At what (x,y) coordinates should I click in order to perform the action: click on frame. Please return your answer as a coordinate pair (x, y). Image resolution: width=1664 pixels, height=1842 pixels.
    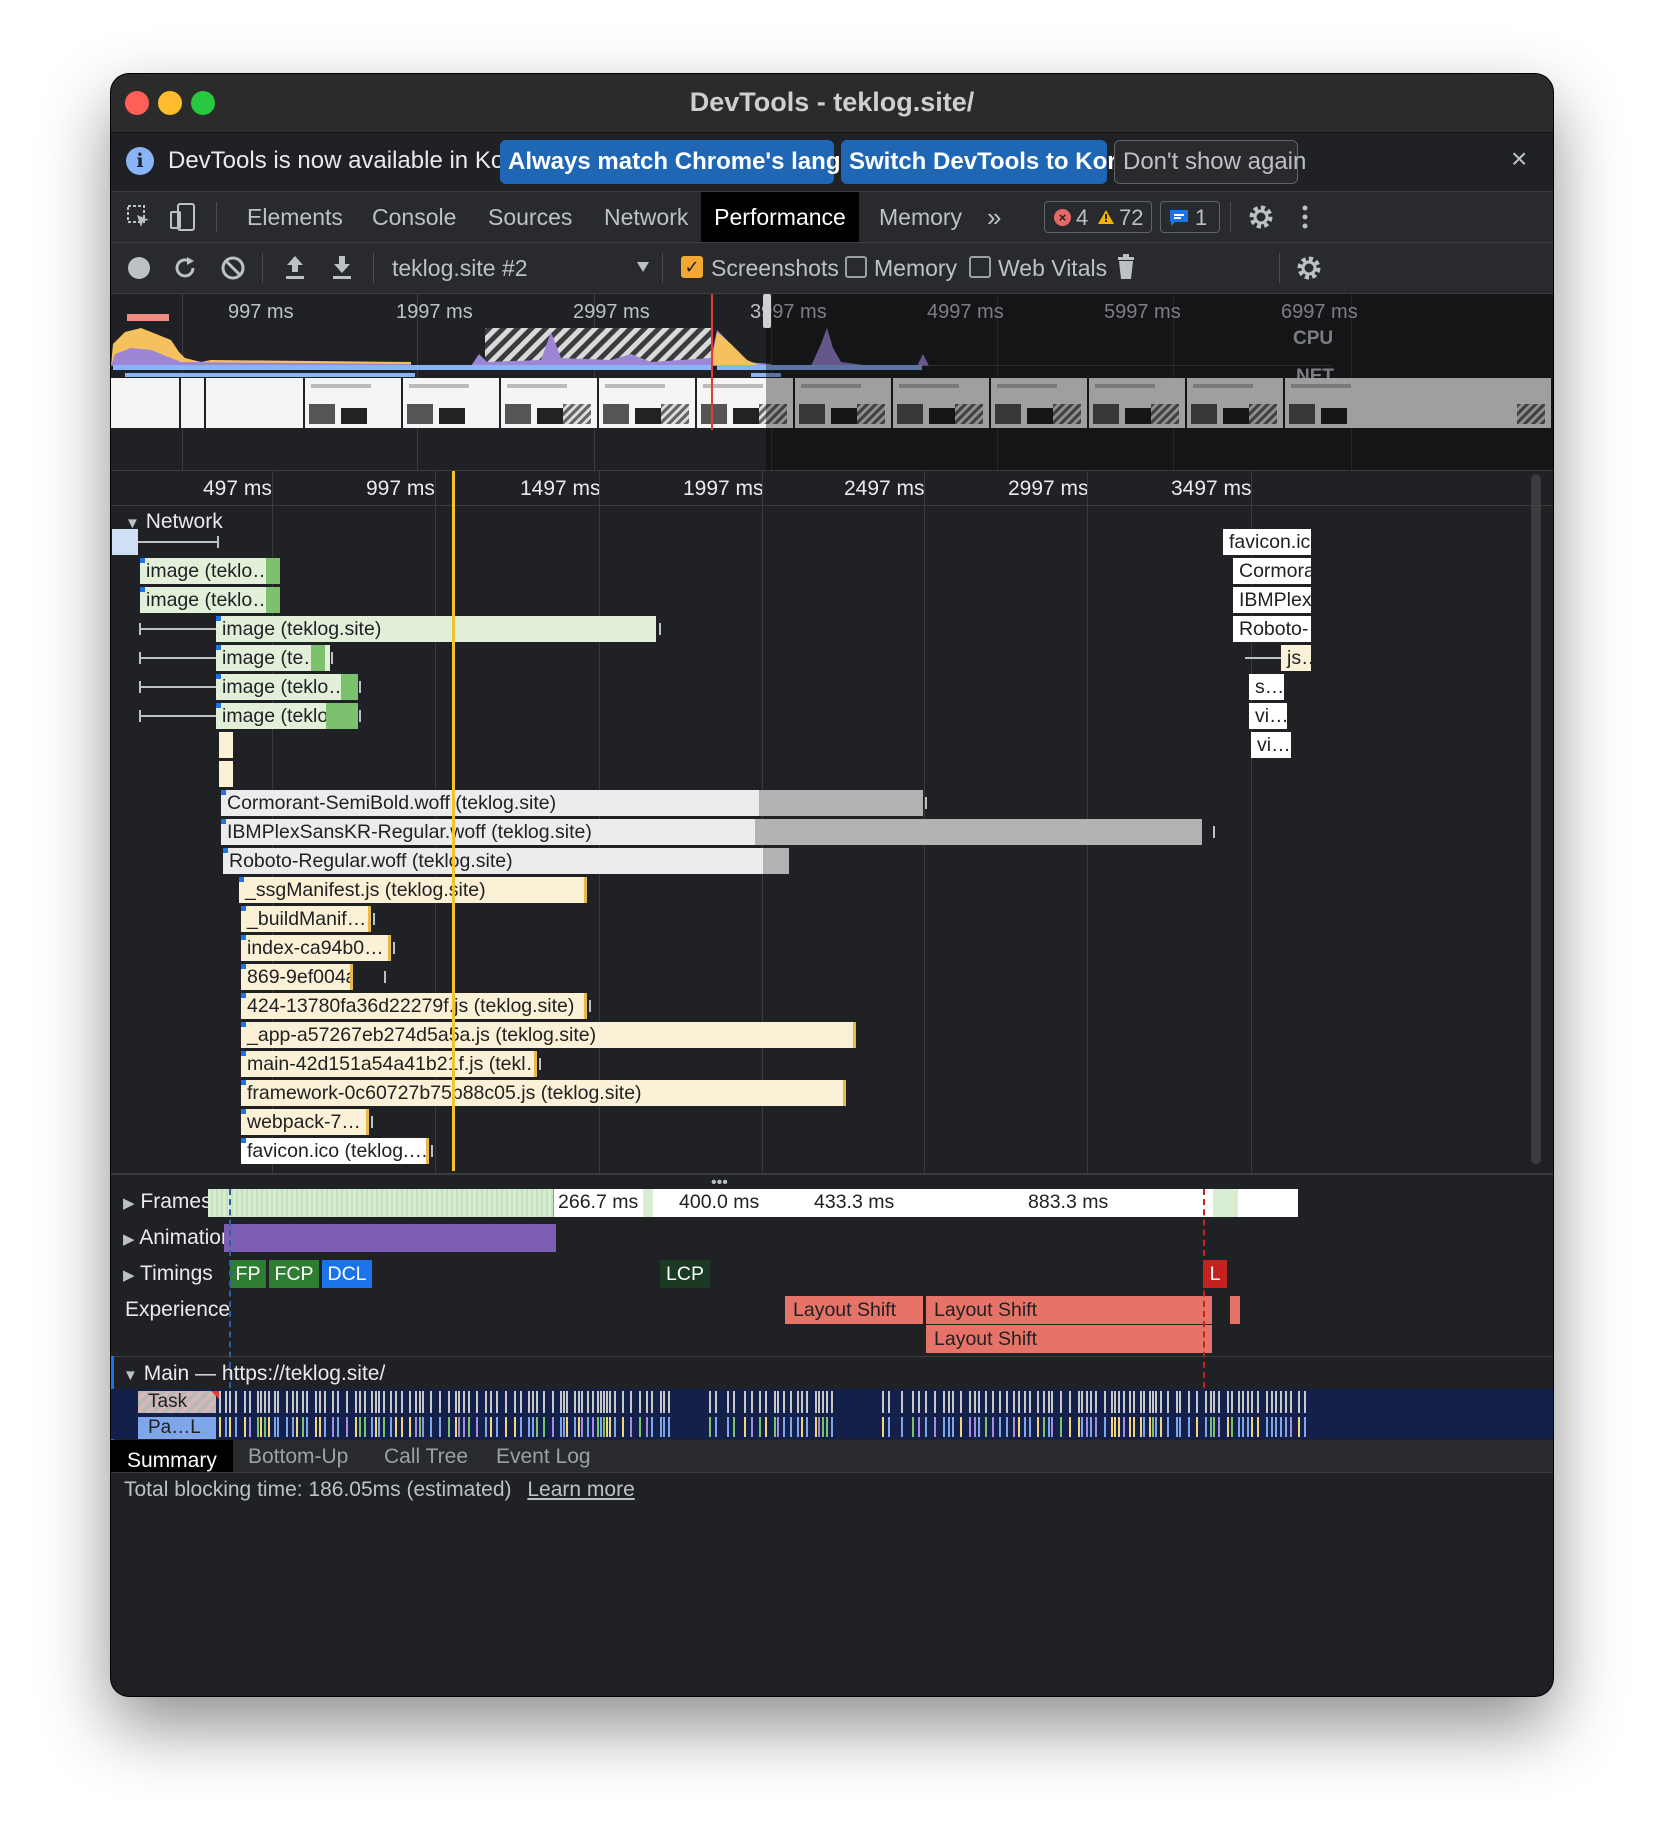
    Looking at the image, I should click on (648, 1203).